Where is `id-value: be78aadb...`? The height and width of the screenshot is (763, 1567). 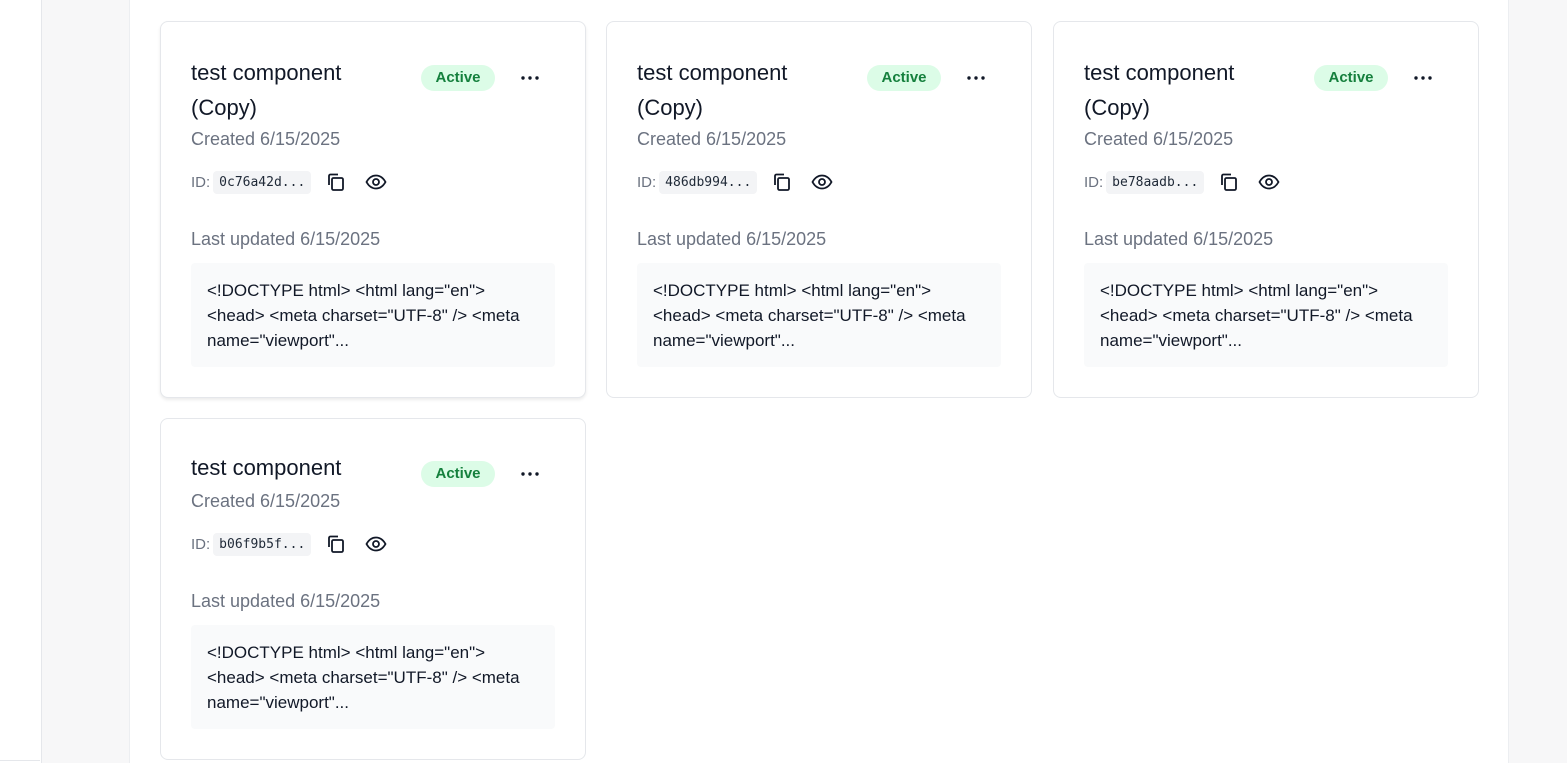
id-value: be78aadb... is located at coordinates (1155, 182).